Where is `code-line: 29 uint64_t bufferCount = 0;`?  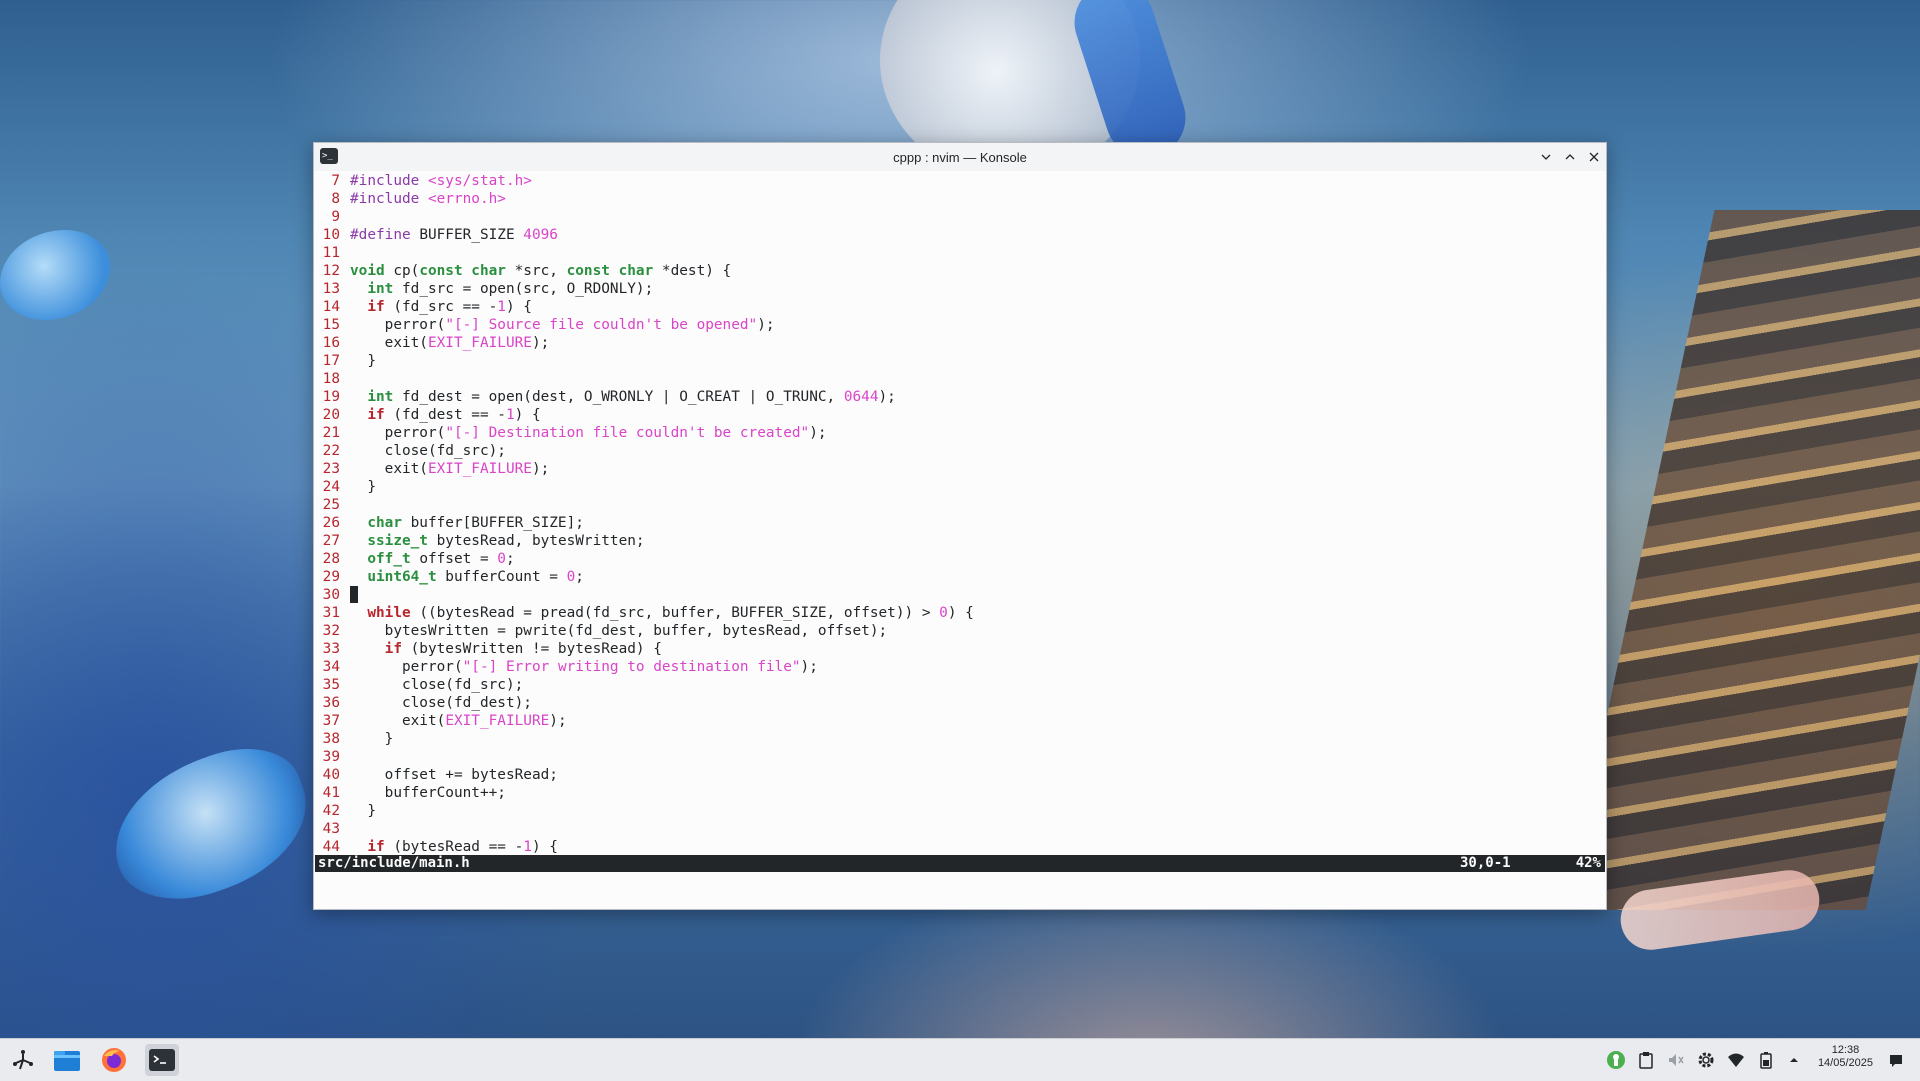 code-line: 29 uint64_t bufferCount = 0; is located at coordinates (960, 577).